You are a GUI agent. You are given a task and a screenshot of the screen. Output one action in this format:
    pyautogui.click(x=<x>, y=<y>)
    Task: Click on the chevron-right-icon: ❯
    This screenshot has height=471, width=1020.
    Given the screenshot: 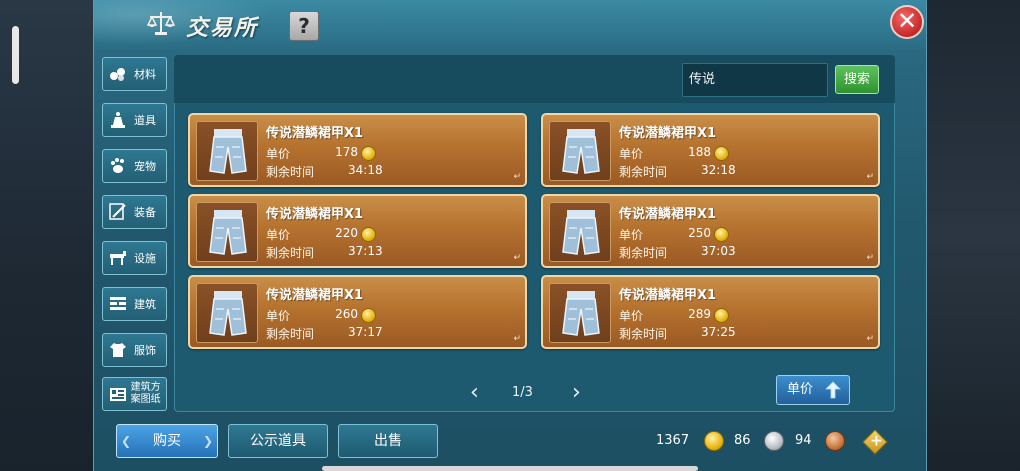 What is the action you would take?
    pyautogui.click(x=207, y=441)
    